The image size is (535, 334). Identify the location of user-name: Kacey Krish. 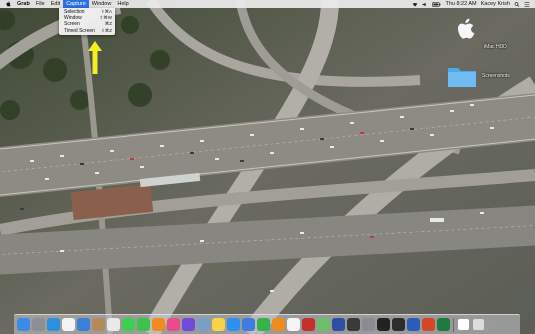
(495, 4).